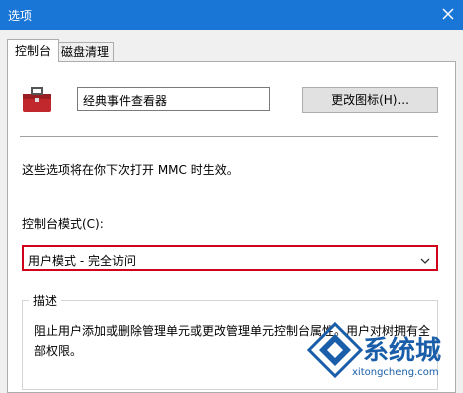 Image resolution: width=463 pixels, height=393 pixels. What do you see at coordinates (85, 52) in the screenshot?
I see `tab-disk-cleanup: 磁盘清理` at bounding box center [85, 52].